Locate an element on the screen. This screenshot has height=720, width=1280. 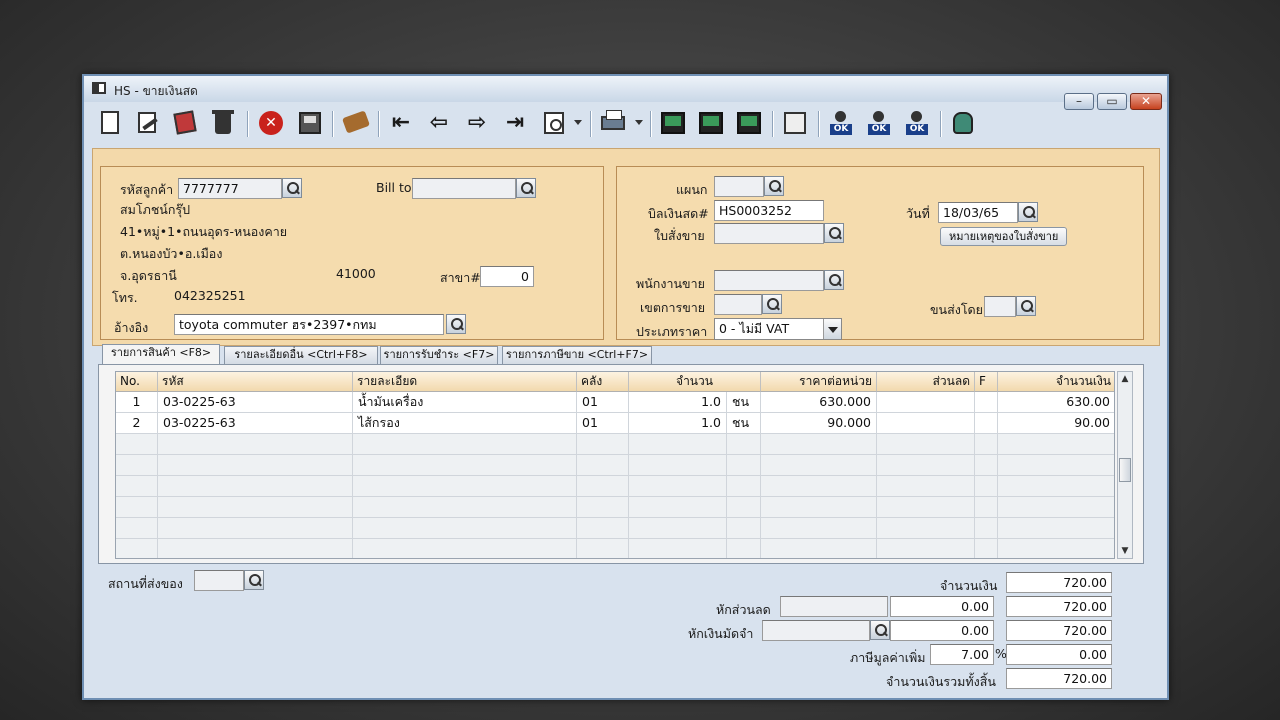
sales-area-search-icon is located at coordinates (772, 304).